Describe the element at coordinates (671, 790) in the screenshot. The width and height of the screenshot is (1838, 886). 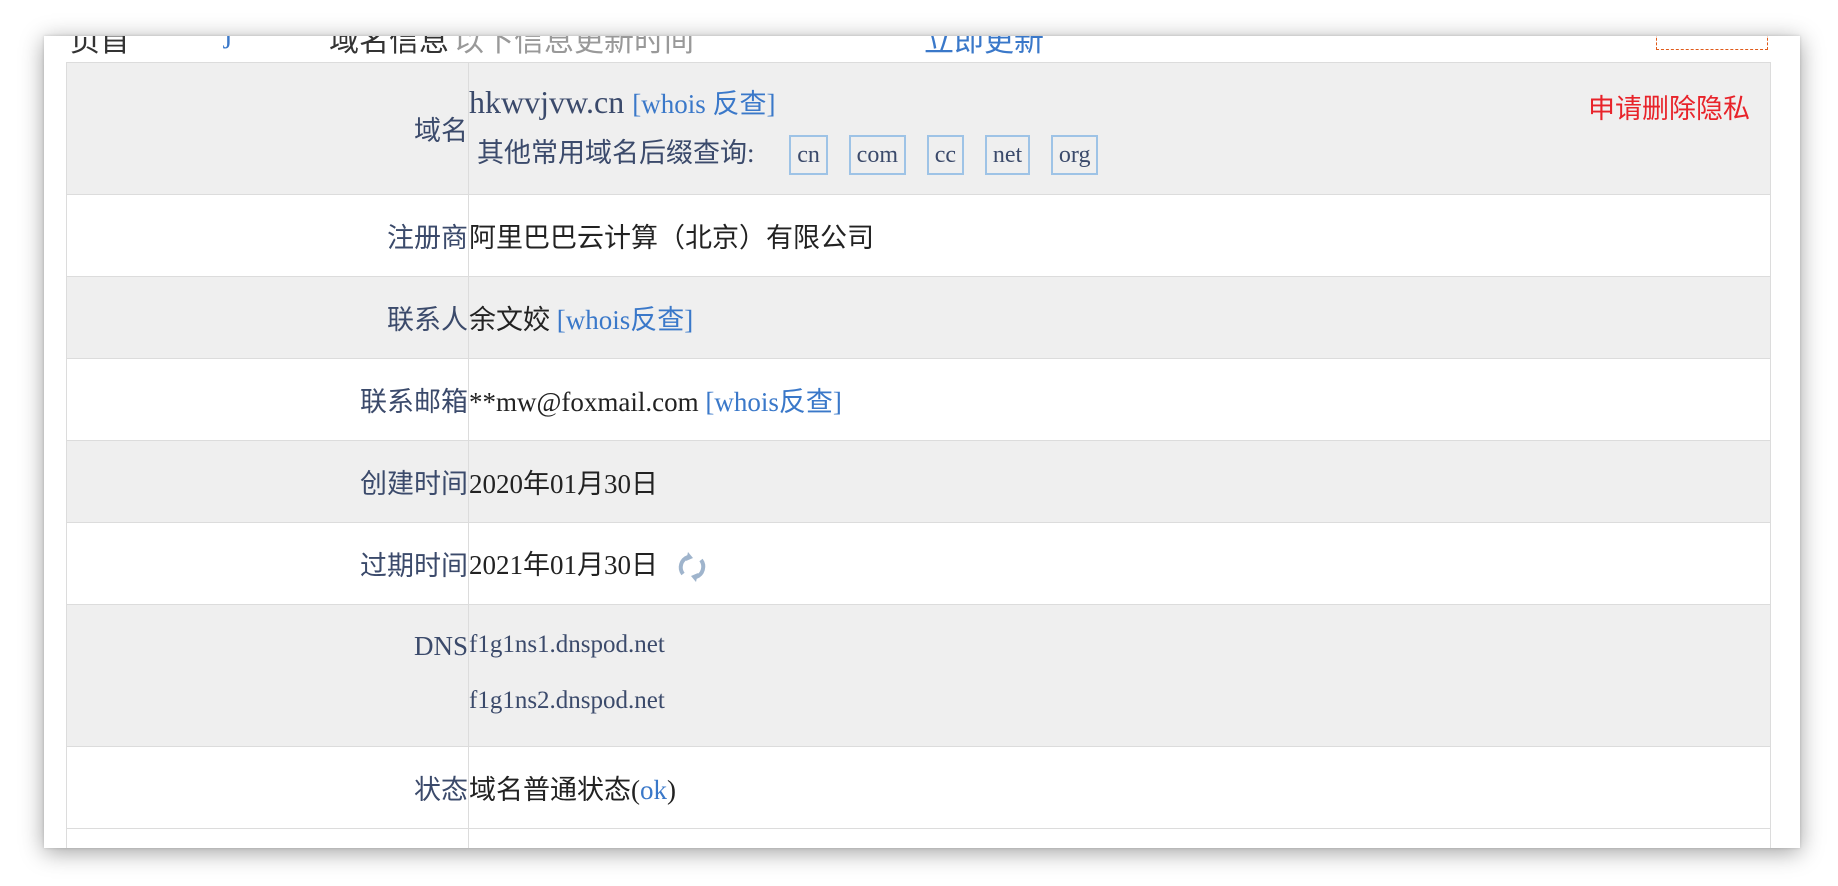
I see `status-close: )` at that location.